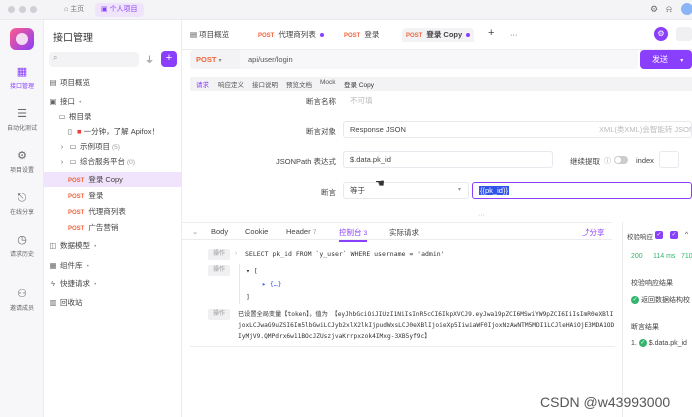  I want to click on sidebar-item-login-copy: POST 登录 Copy, so click(113, 179).